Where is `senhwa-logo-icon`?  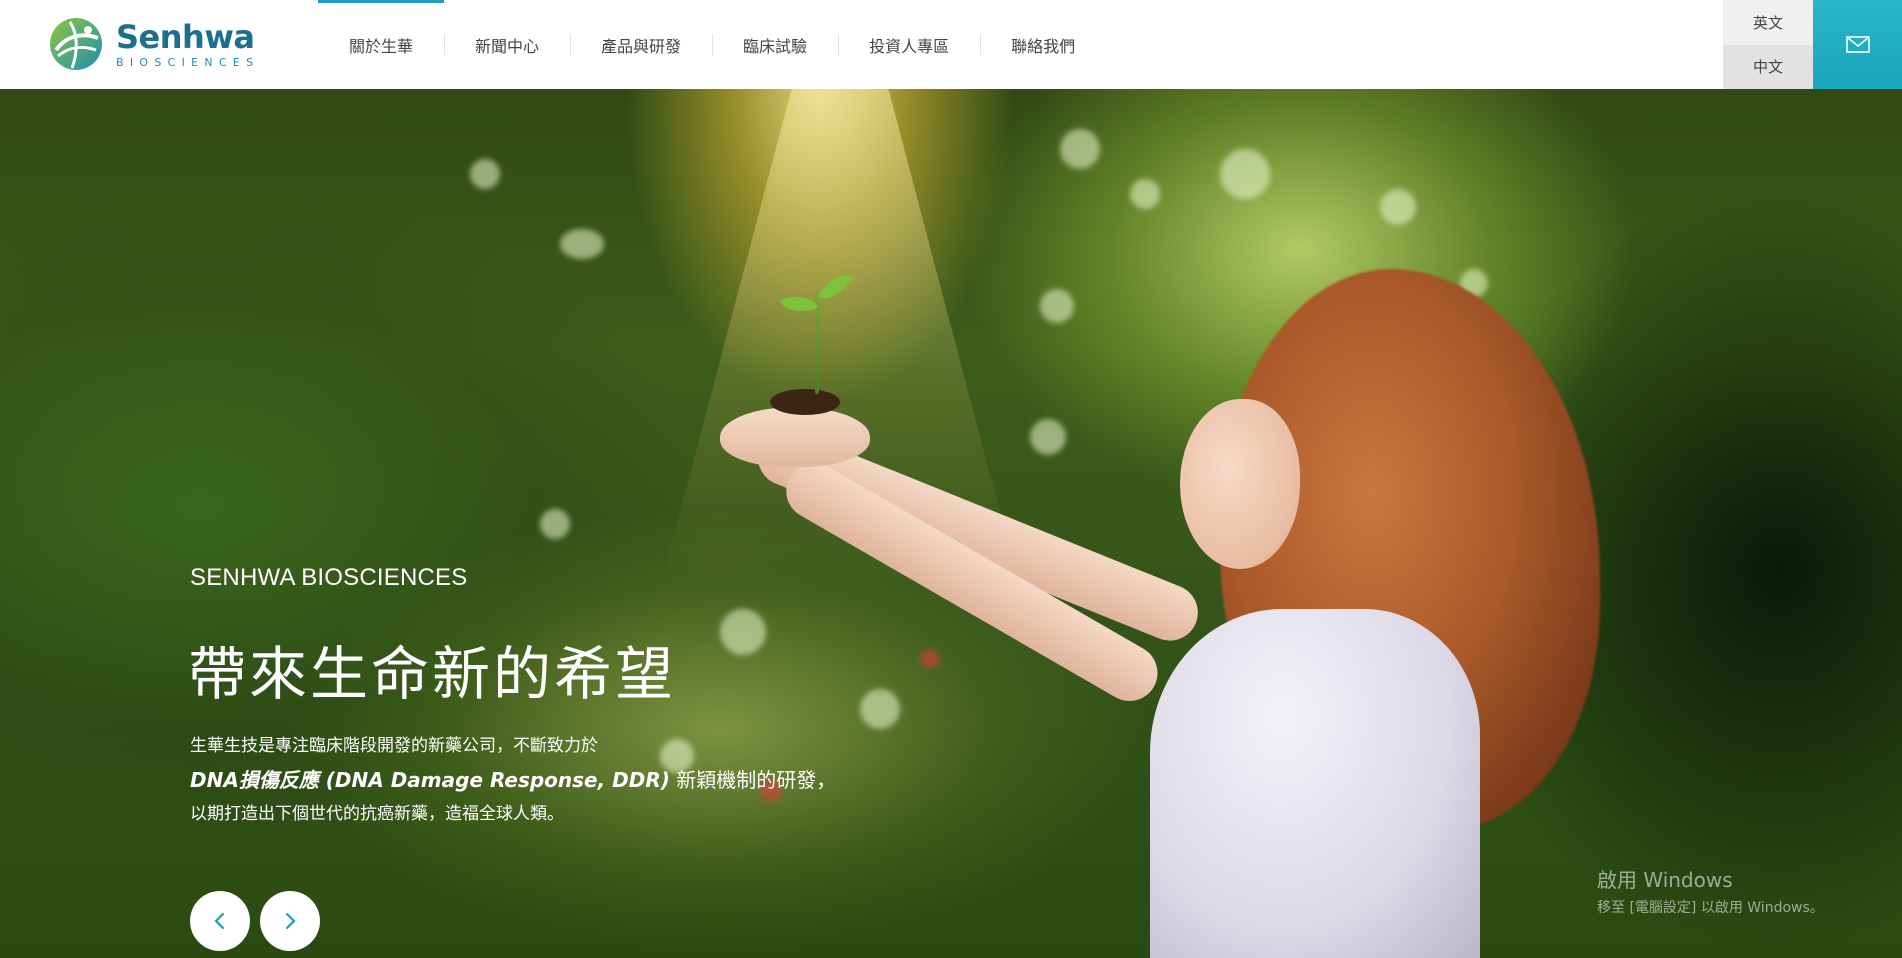
senhwa-logo-icon is located at coordinates (76, 44).